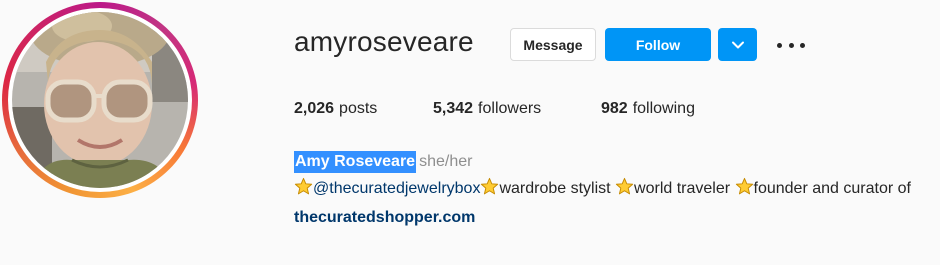 This screenshot has height=265, width=940. What do you see at coordinates (355, 162) in the screenshot?
I see `profile-full-name: Amy Roseveare` at bounding box center [355, 162].